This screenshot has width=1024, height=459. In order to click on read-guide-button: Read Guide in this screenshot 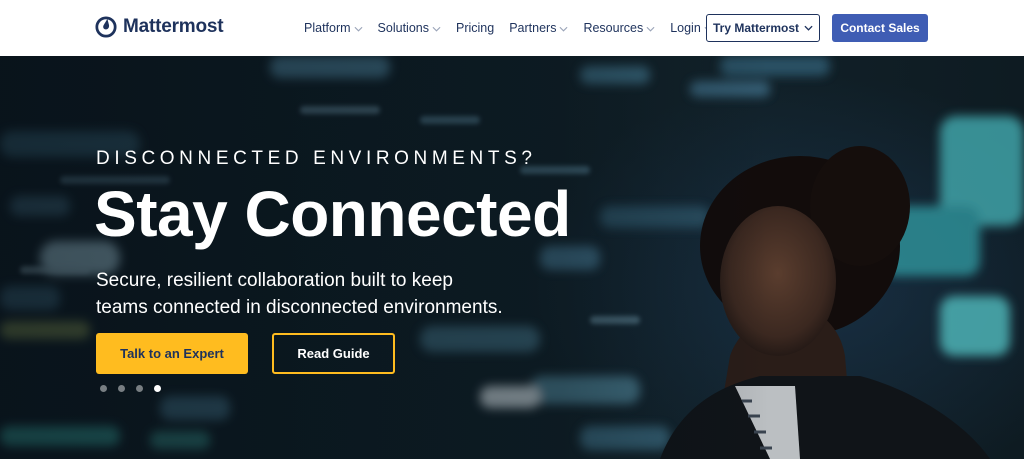, I will do `click(333, 353)`.